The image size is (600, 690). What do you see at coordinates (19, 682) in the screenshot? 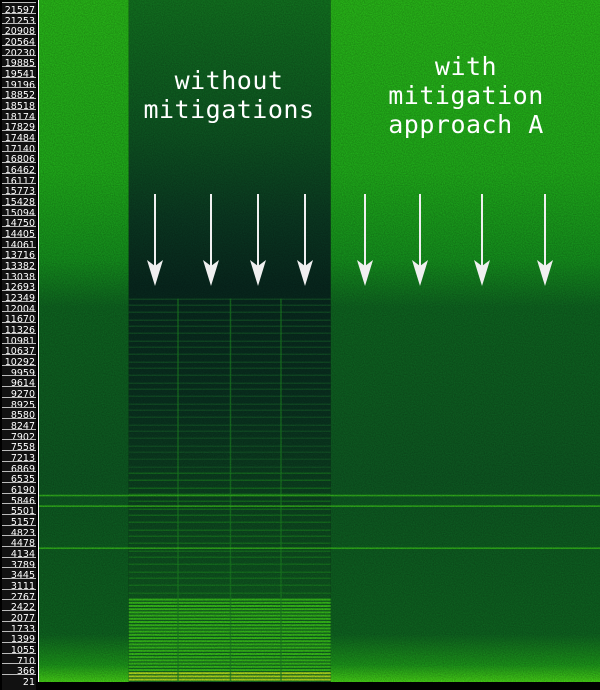
I see `y-tick-label: 21` at bounding box center [19, 682].